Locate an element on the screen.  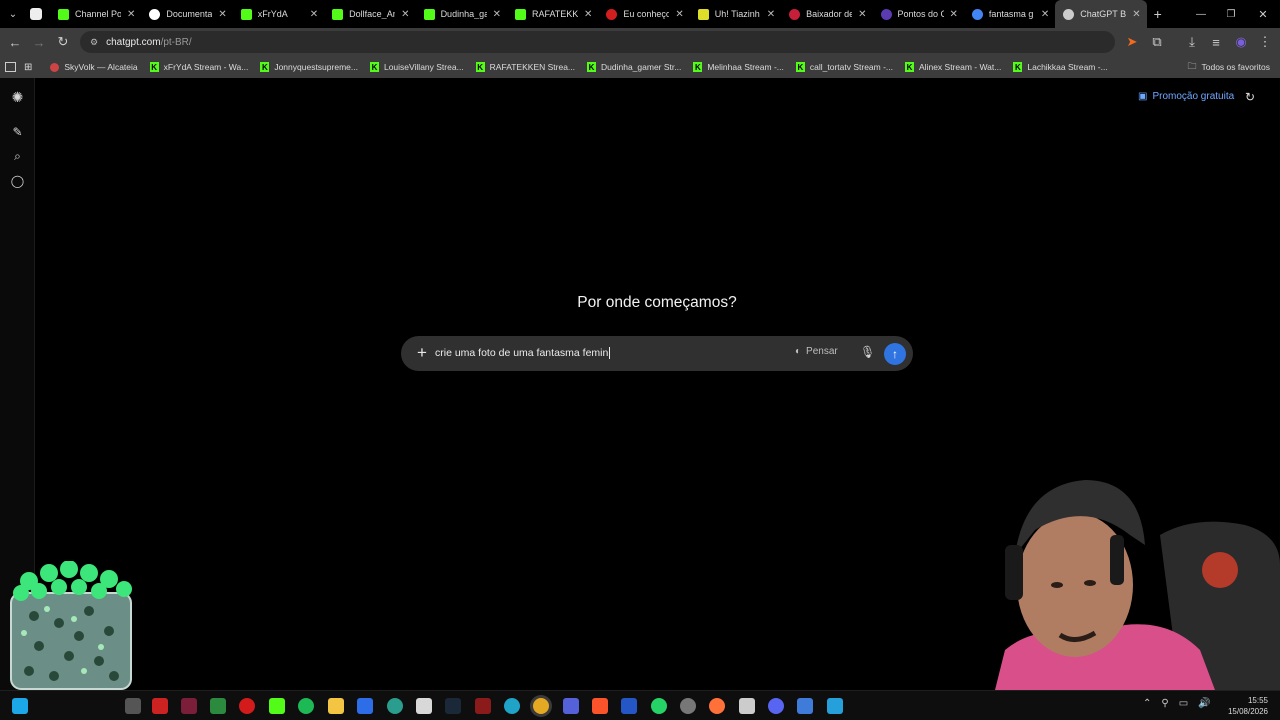
file-explorer-icon is located at coordinates (336, 706).